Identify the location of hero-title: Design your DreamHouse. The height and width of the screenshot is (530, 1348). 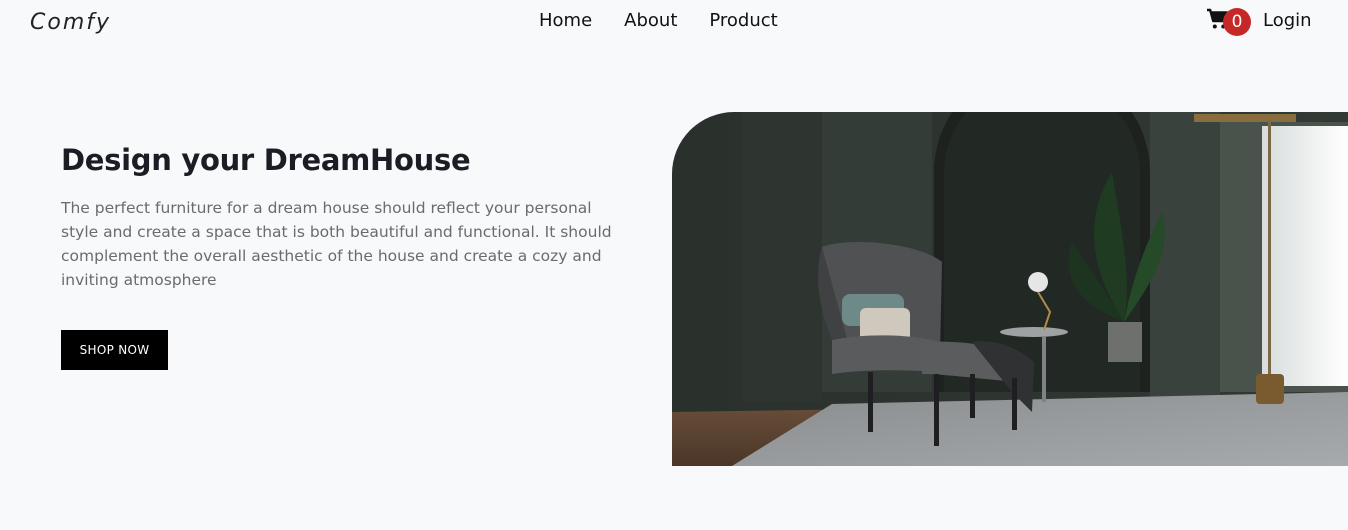
(266, 160).